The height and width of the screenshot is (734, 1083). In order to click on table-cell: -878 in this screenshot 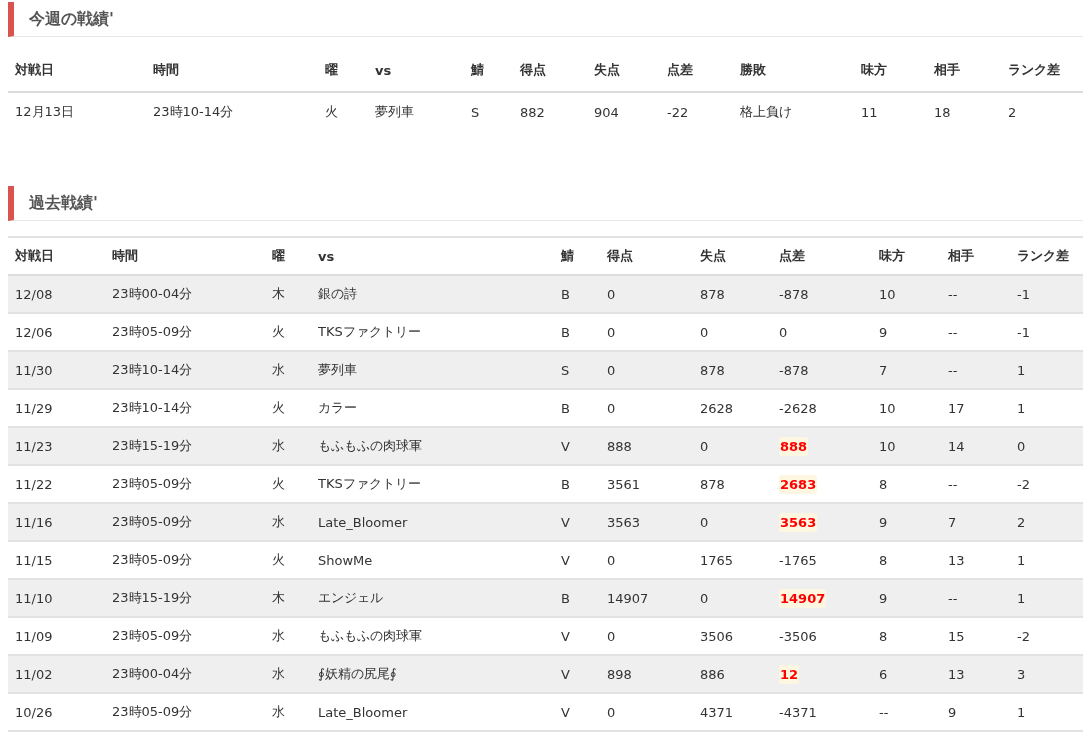, I will do `click(794, 370)`.